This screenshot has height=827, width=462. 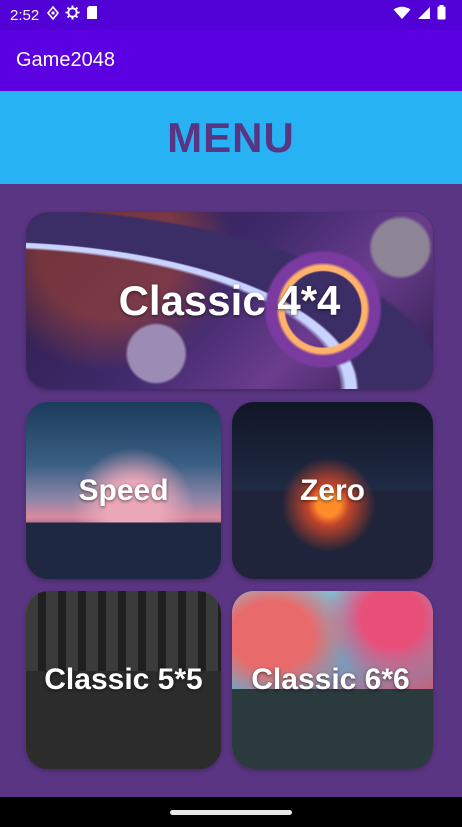 I want to click on speed-button: Speed, so click(x=123, y=490).